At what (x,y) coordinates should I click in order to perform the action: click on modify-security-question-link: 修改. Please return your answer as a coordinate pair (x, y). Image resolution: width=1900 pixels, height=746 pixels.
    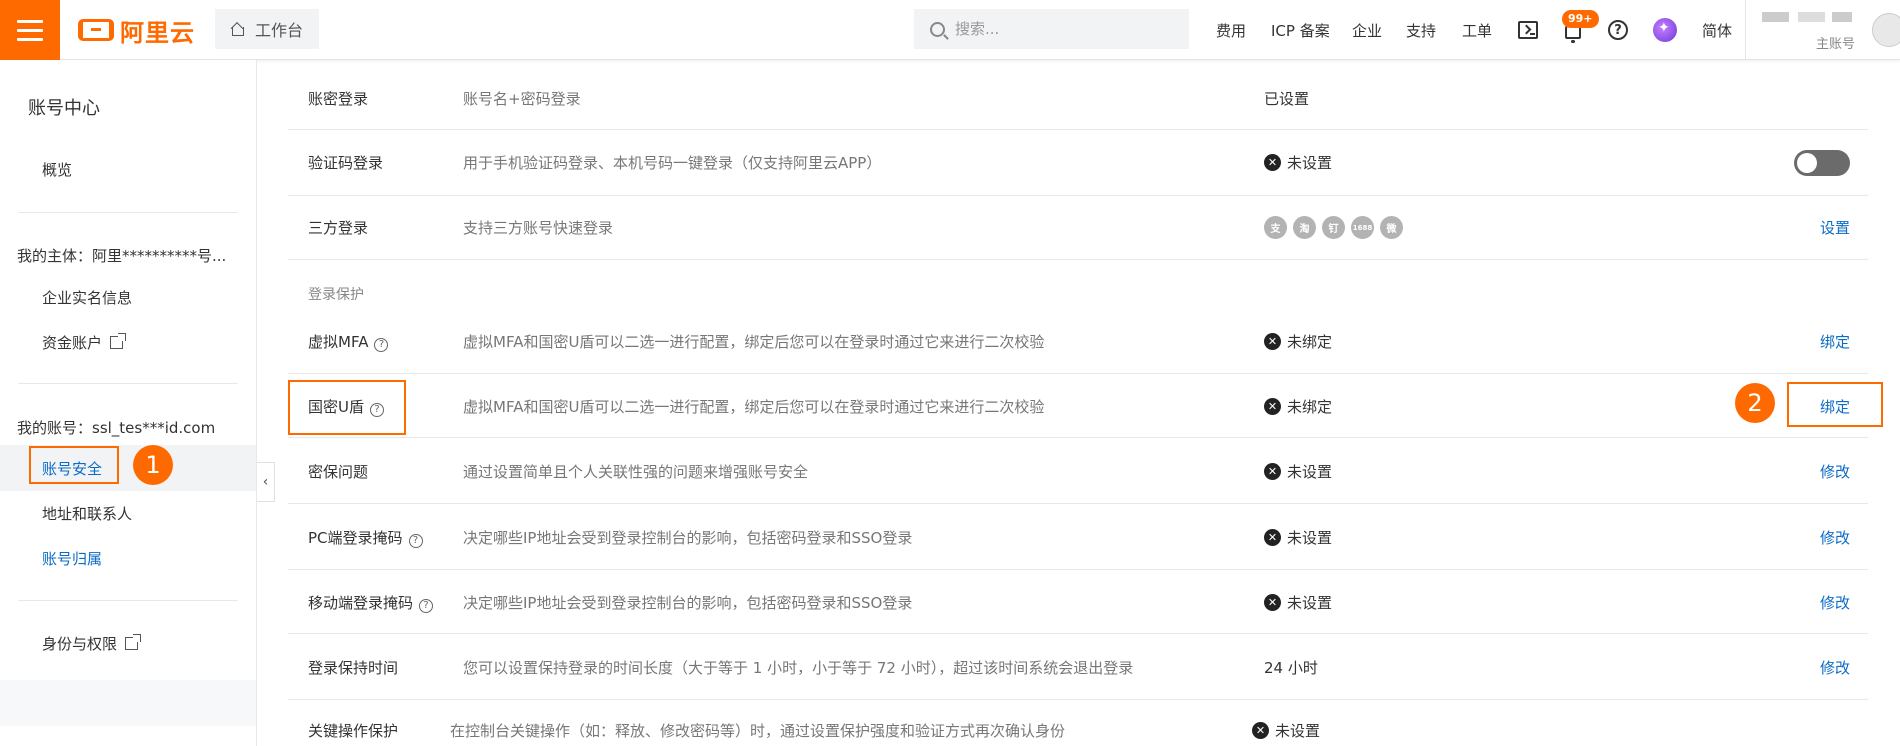
    Looking at the image, I should click on (1835, 471).